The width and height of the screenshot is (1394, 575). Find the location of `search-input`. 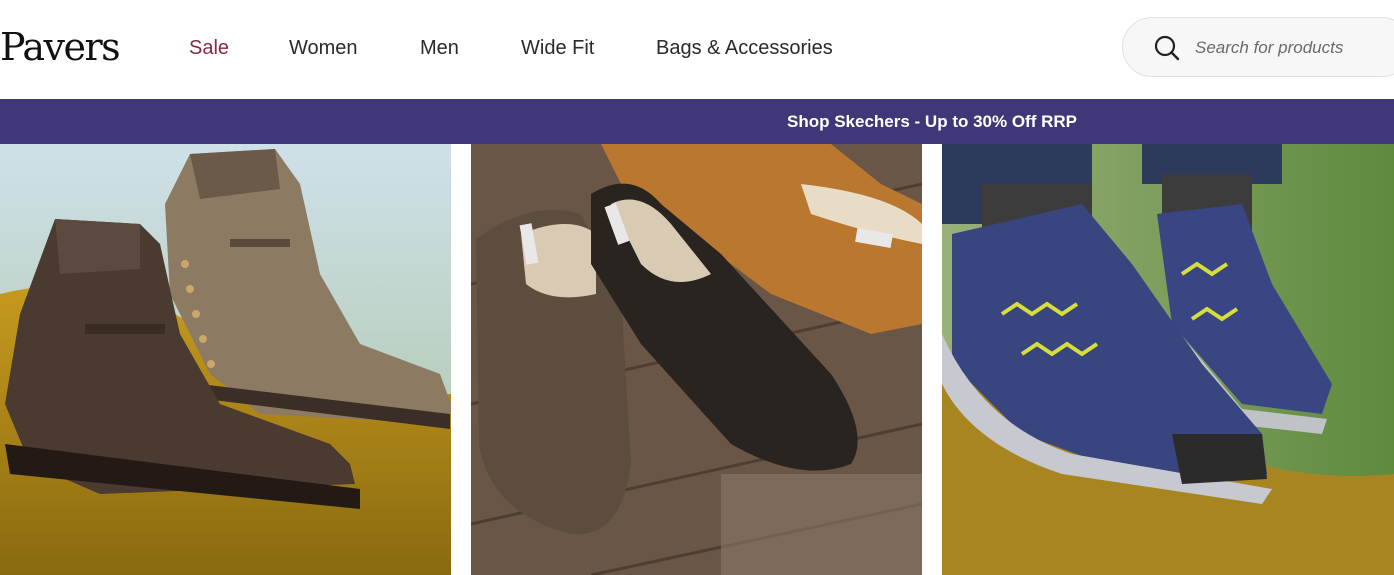

search-input is located at coordinates (1294, 48).